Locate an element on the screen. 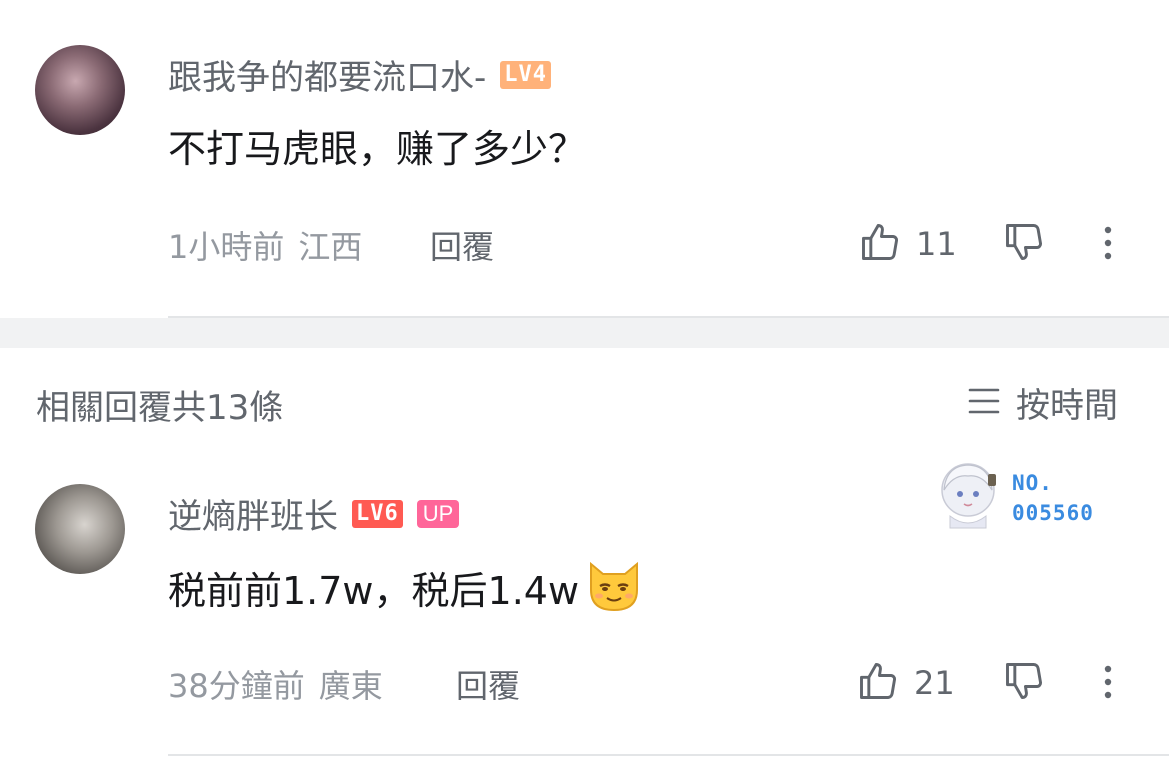 This screenshot has height=776, width=1169. timestamp: 38分鐘前 is located at coordinates (236, 686).